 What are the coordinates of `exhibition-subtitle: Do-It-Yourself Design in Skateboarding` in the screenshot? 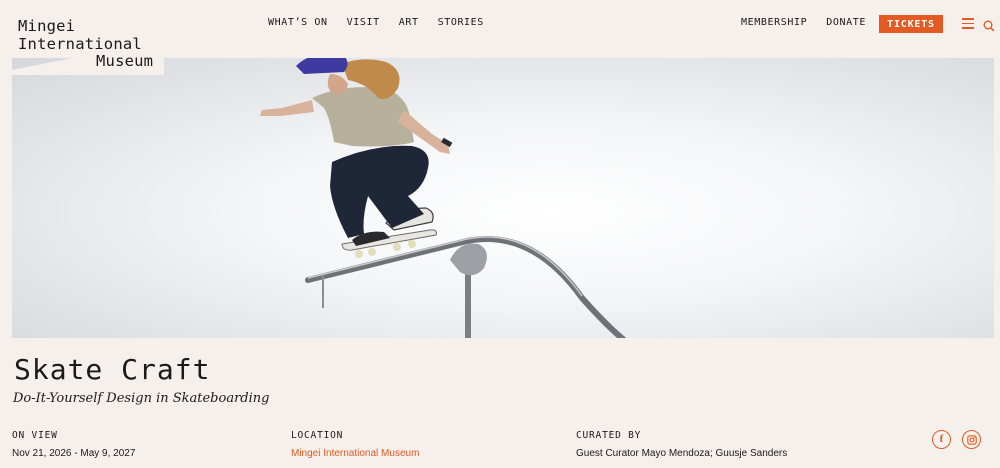 It's located at (141, 398).